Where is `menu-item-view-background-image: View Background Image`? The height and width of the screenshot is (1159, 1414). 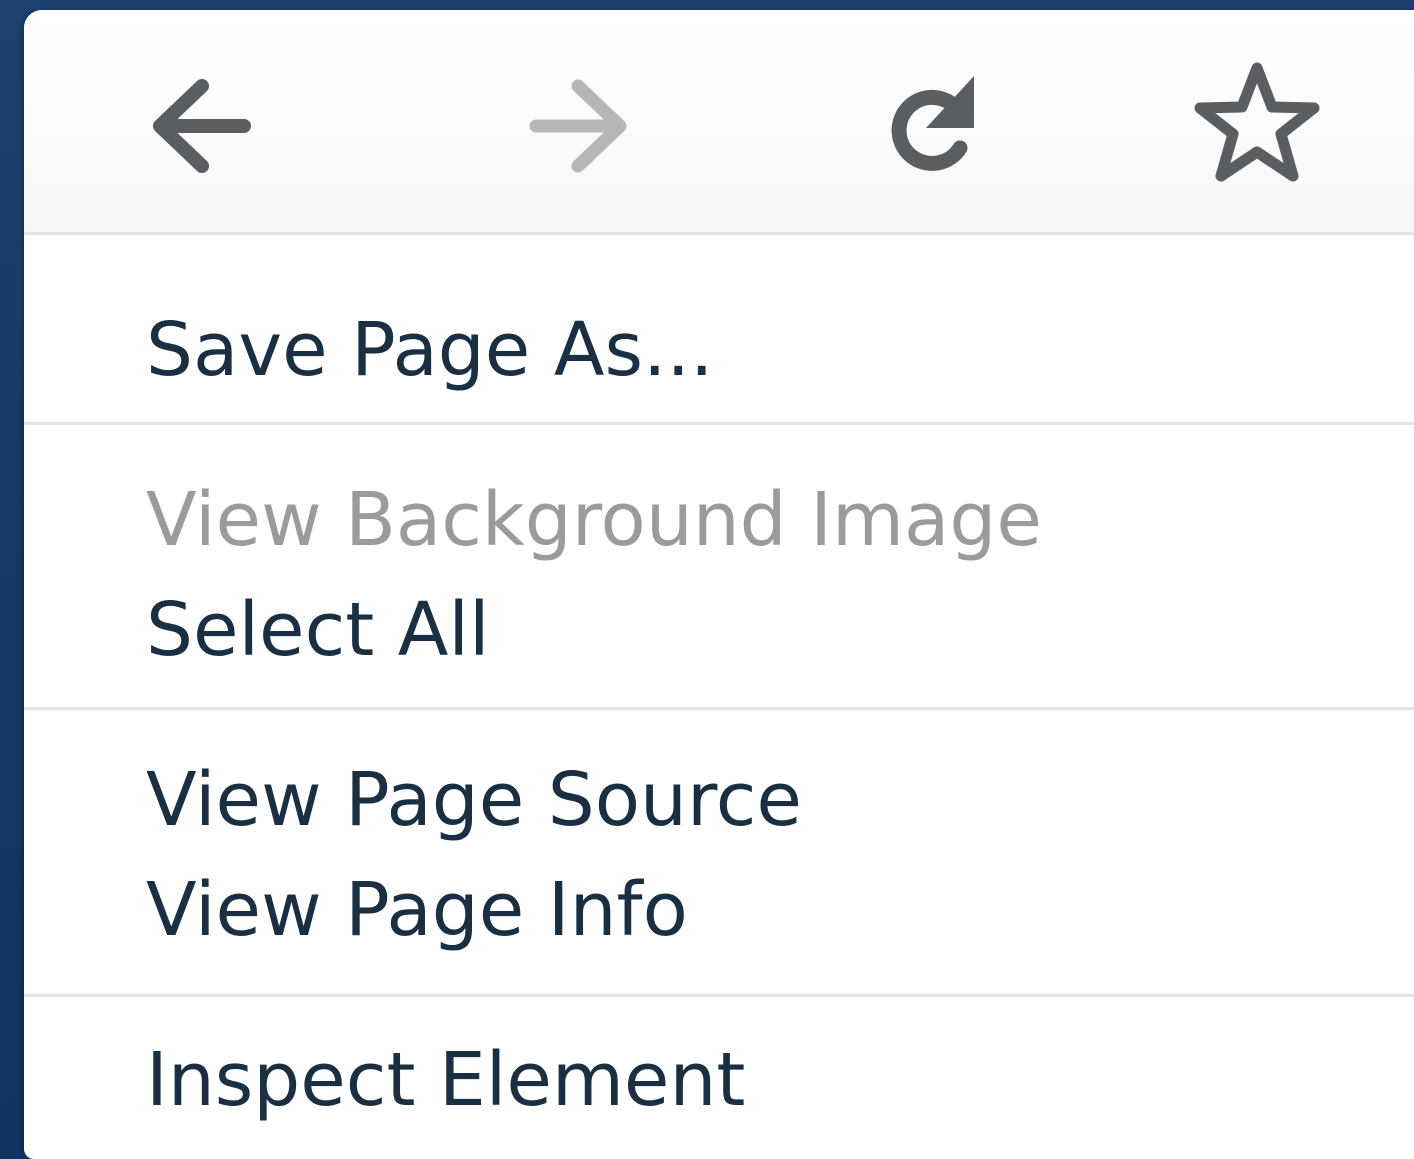
menu-item-view-background-image: View Background Image is located at coordinates (594, 520).